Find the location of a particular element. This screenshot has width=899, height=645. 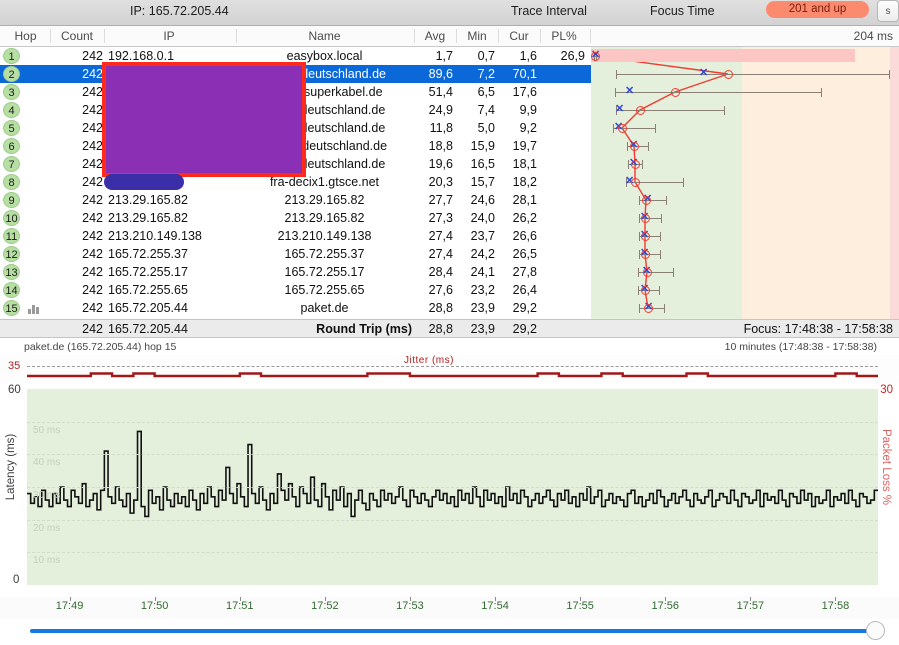

timeline-knob is located at coordinates (875, 630).